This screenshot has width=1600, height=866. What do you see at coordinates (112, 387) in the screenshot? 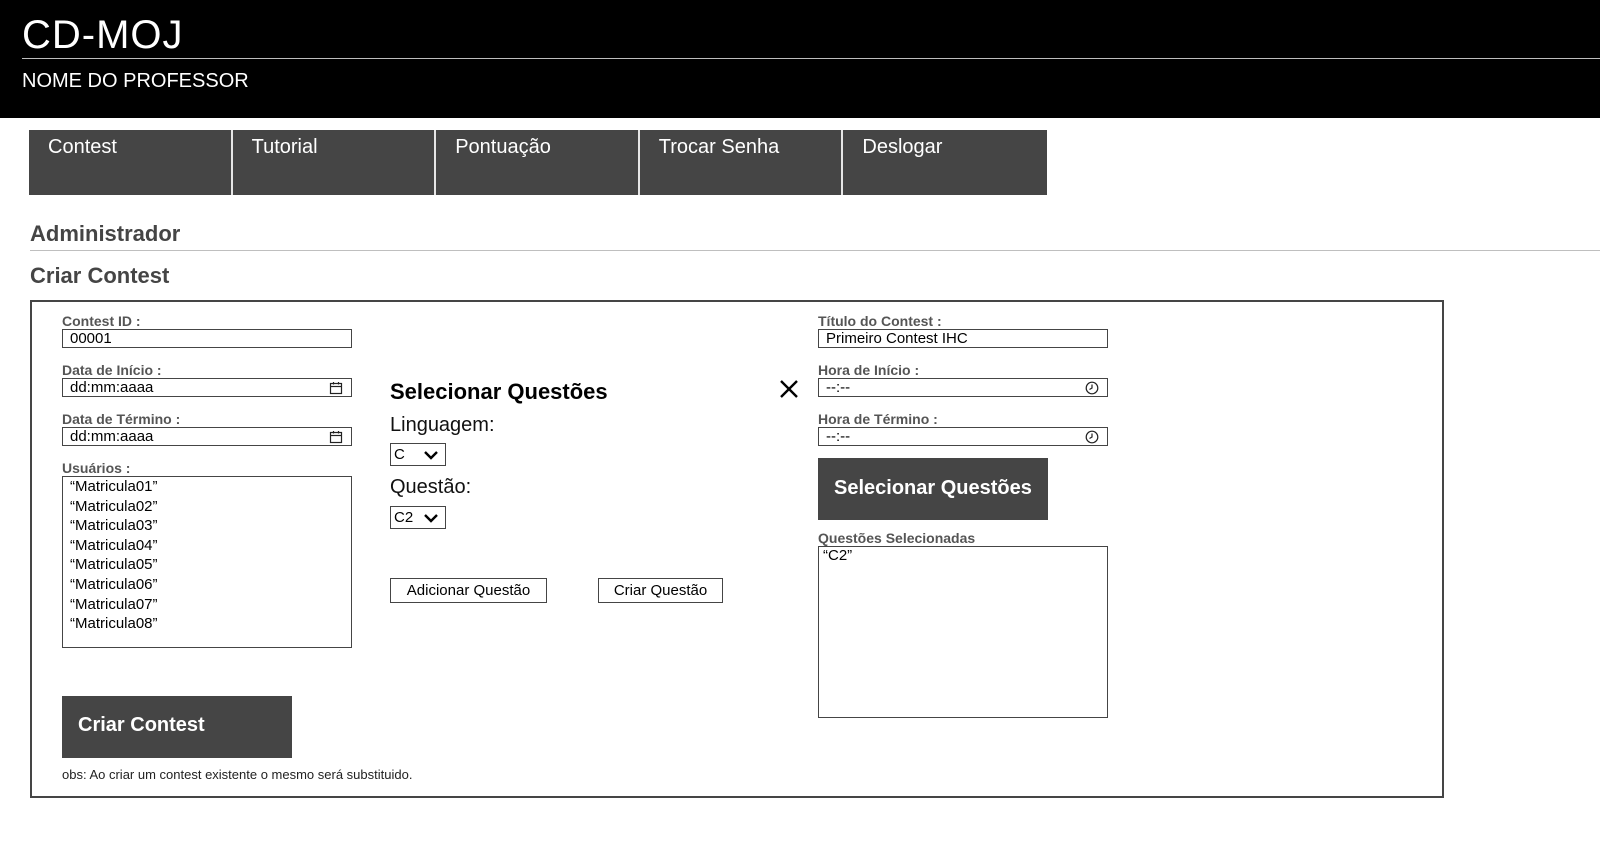
I see `start-date-value: dd:mm:aaaa` at bounding box center [112, 387].